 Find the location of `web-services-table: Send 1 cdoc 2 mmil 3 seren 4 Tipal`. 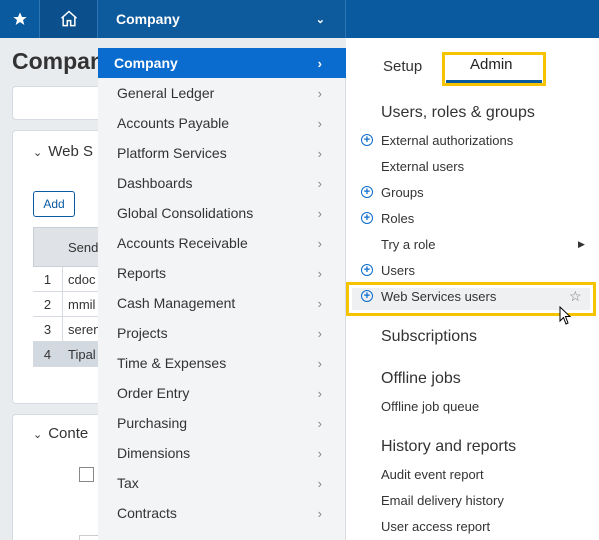

web-services-table: Send 1 cdoc 2 mmil 3 seren 4 Tipal is located at coordinates (65, 297).